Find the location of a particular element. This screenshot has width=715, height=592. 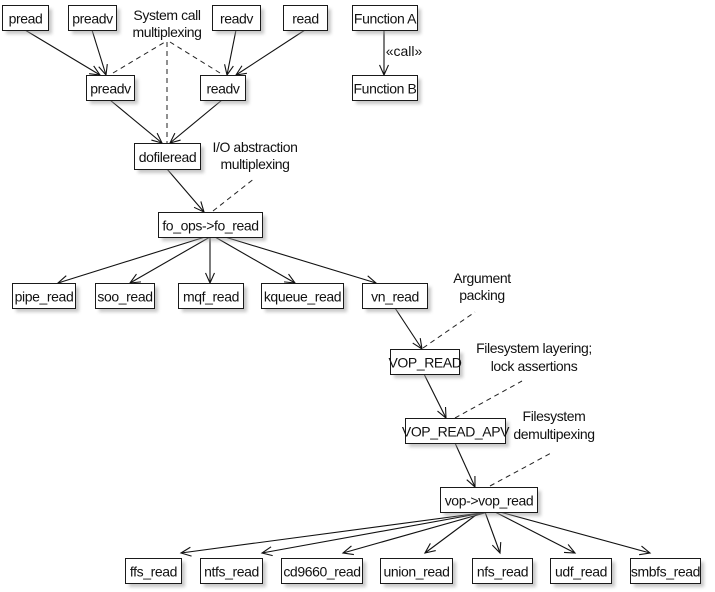

edge-dofileread-to-fo-read is located at coordinates (185, 191).